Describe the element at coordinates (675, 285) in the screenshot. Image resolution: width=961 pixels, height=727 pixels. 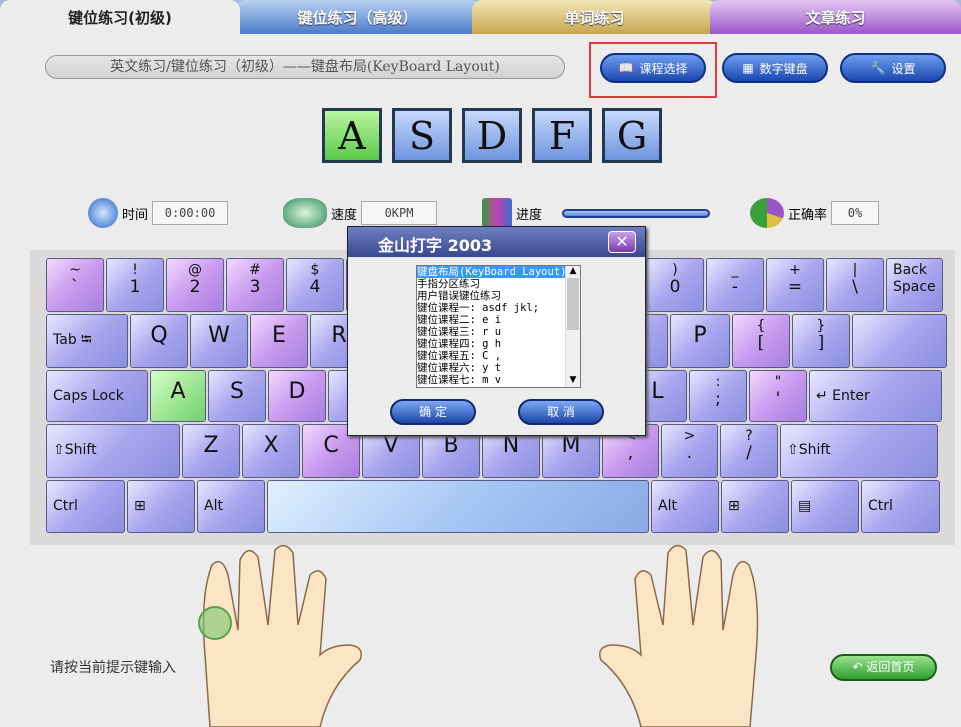
I see `key-0: ) 0` at that location.